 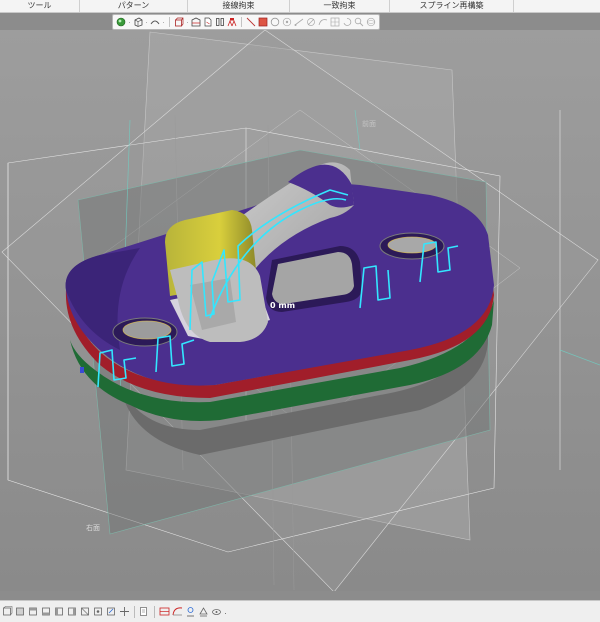 I want to click on circle-icon, so click(x=275, y=22).